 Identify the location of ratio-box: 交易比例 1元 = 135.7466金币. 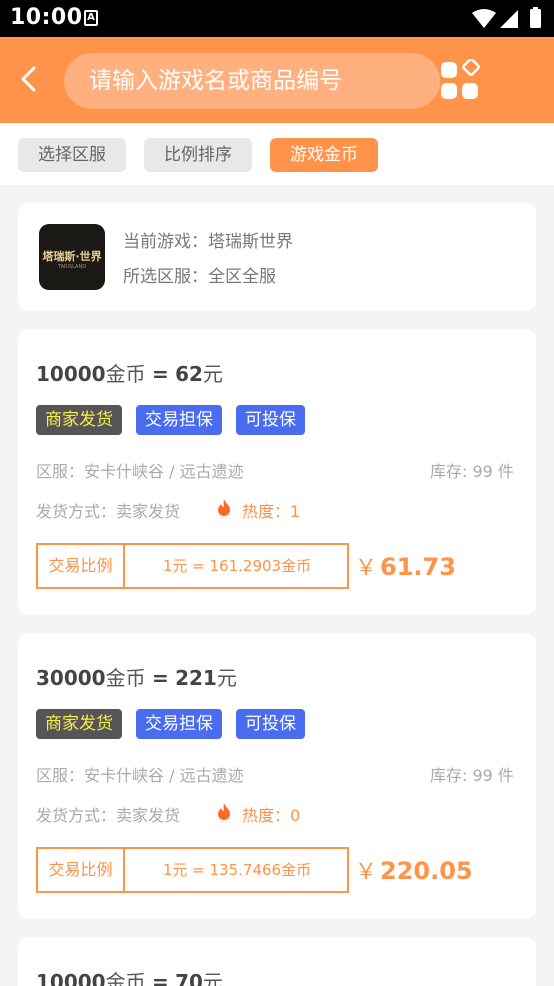
(192, 870).